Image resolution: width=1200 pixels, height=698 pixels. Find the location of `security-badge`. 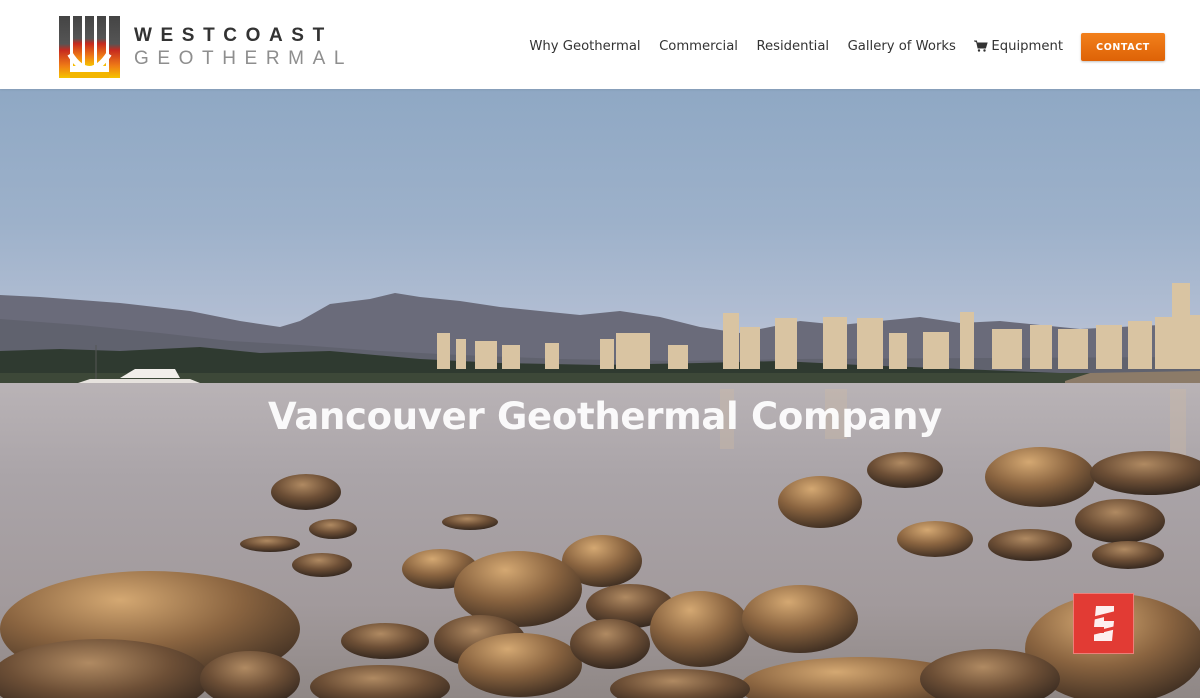

security-badge is located at coordinates (1103, 623).